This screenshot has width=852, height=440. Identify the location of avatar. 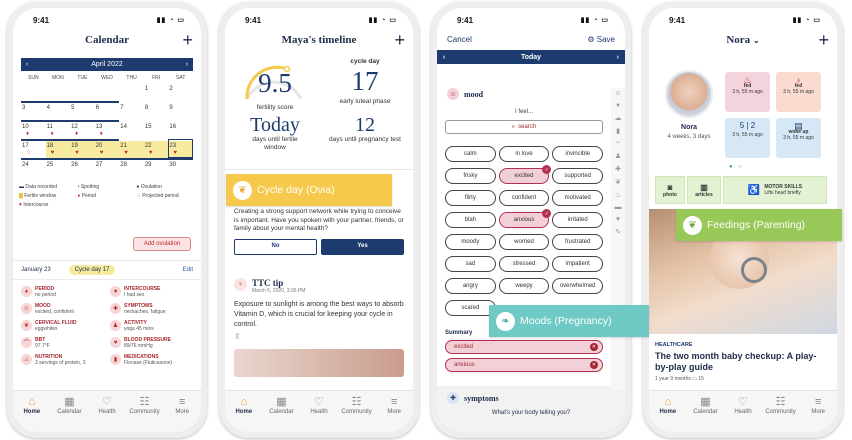
(689, 94).